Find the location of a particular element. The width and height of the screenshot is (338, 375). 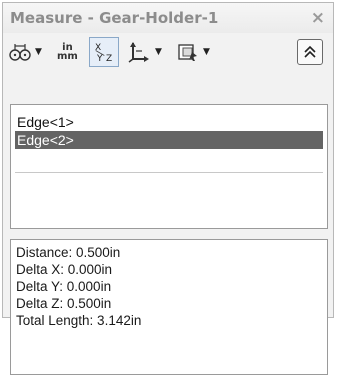

projection-button: ▼ is located at coordinates (144, 52).